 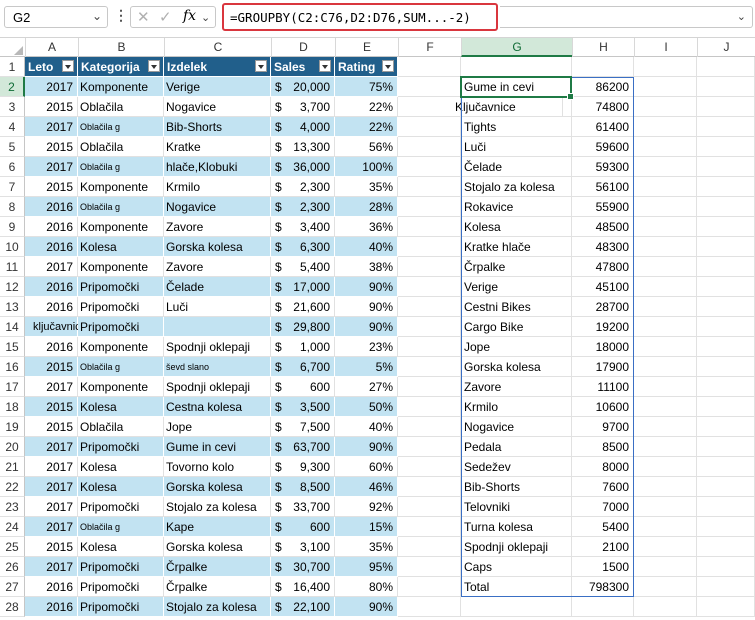 What do you see at coordinates (516, 267) in the screenshot?
I see `groupby-label: Črpalke` at bounding box center [516, 267].